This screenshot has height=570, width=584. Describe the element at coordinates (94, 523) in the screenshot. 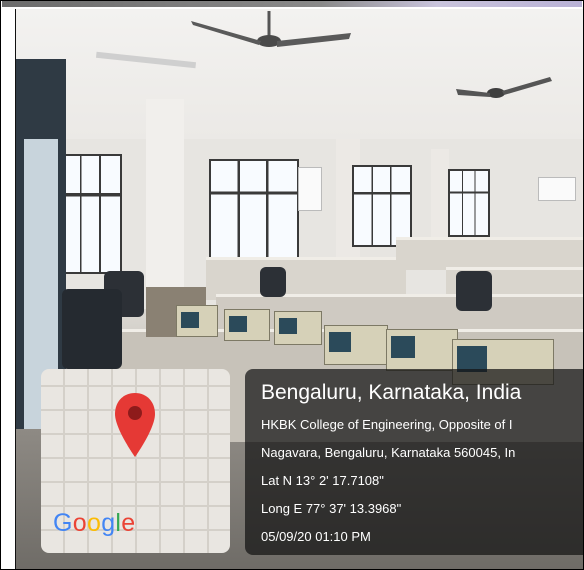

I see `google-logo: Google` at that location.